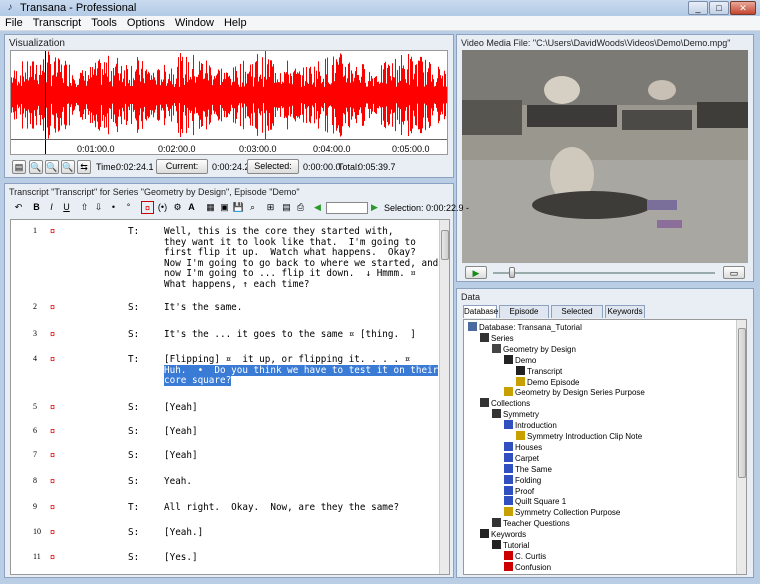  Describe the element at coordinates (162, 207) in the screenshot. I see `pause-icon: (•)` at that location.